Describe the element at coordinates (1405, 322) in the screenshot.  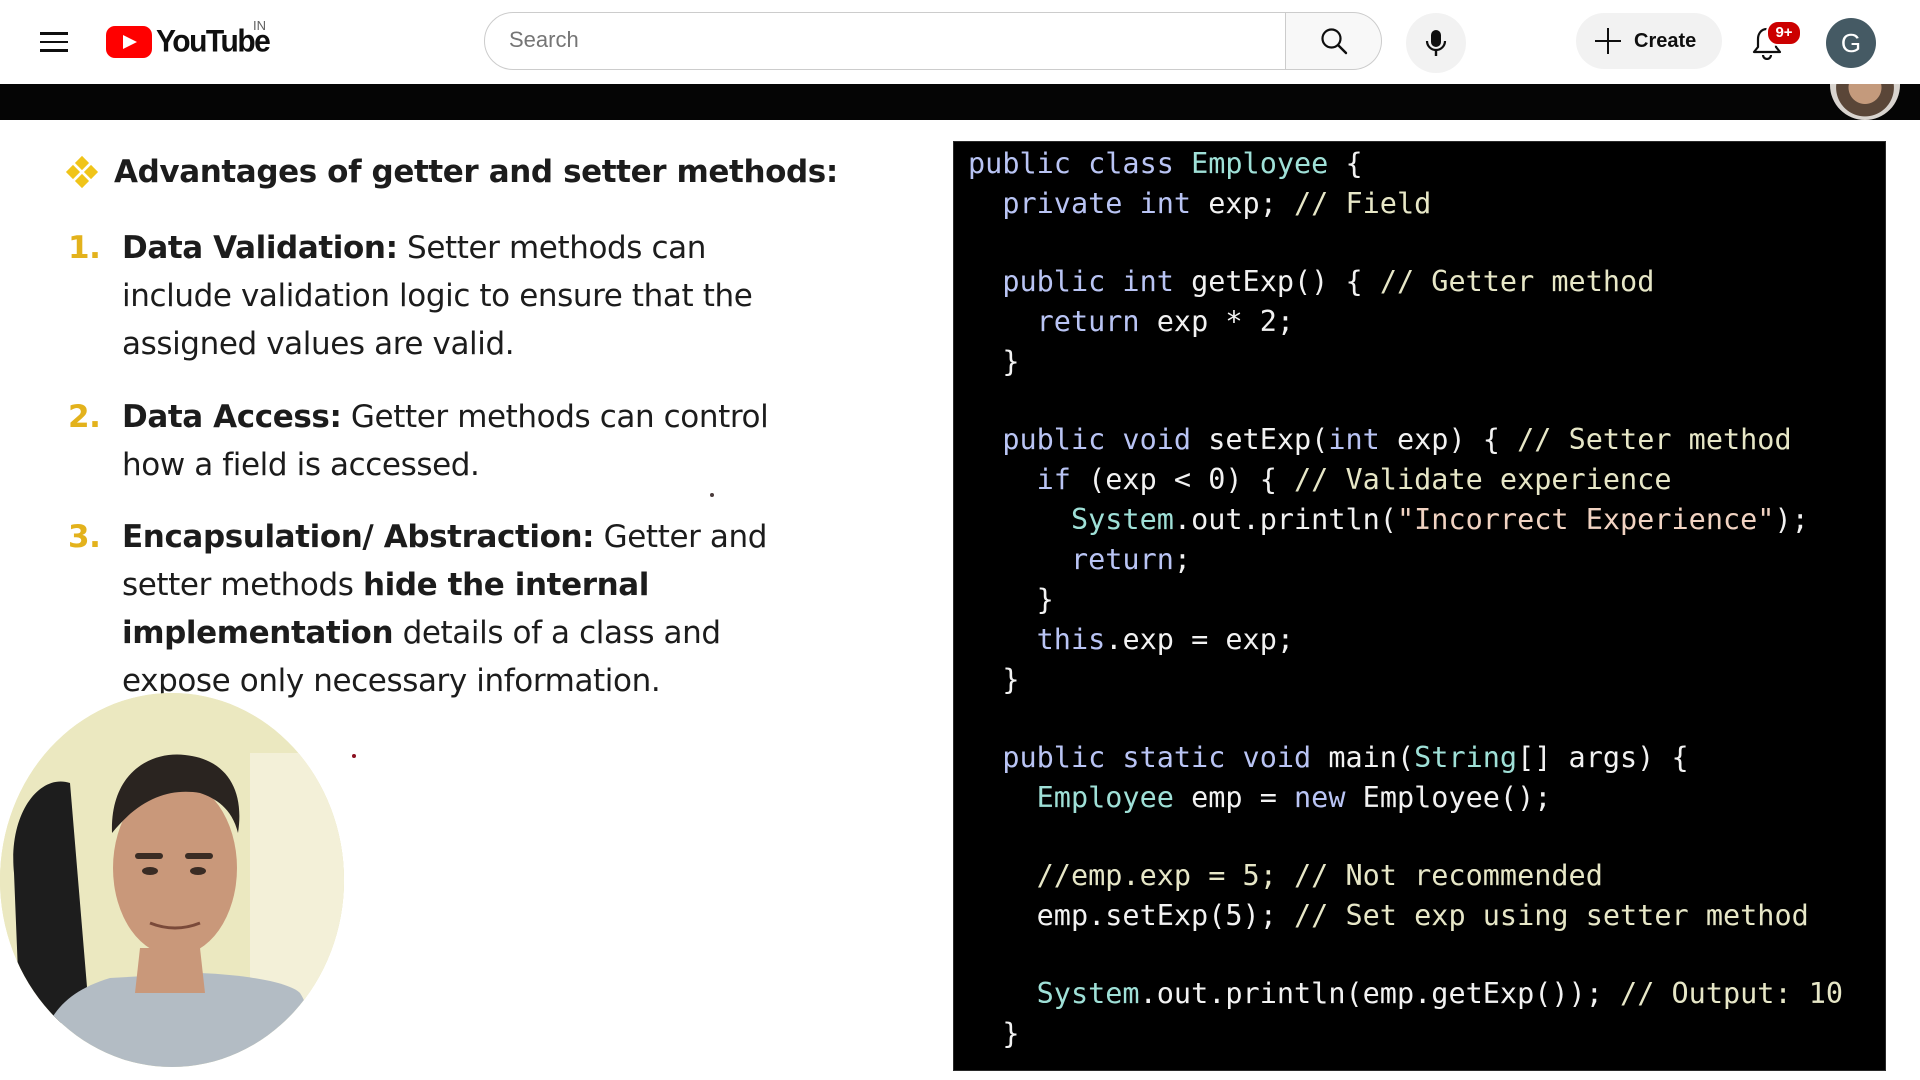
I see `code-line: return exp * 2;` at that location.